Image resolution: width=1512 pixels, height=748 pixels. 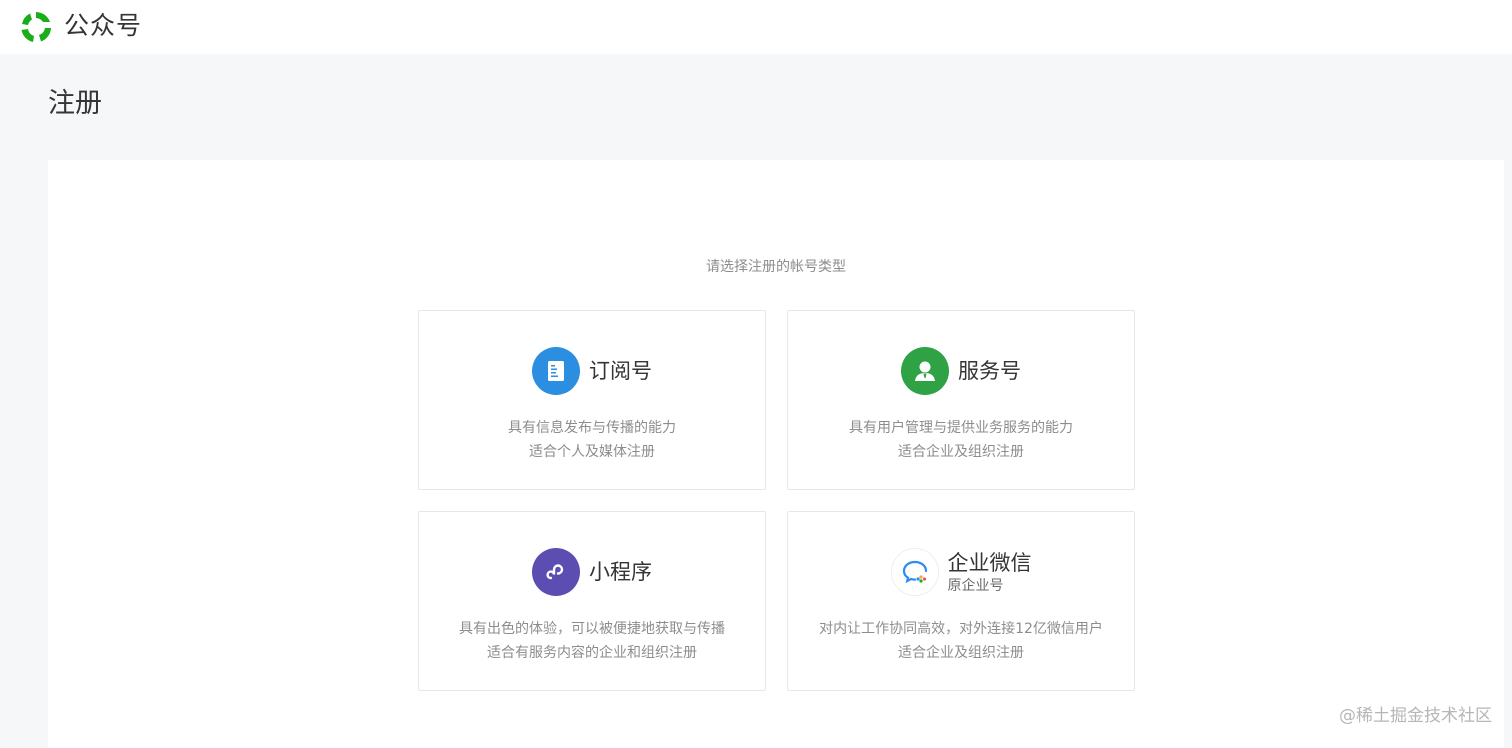 I want to click on person-icon, so click(x=925, y=371).